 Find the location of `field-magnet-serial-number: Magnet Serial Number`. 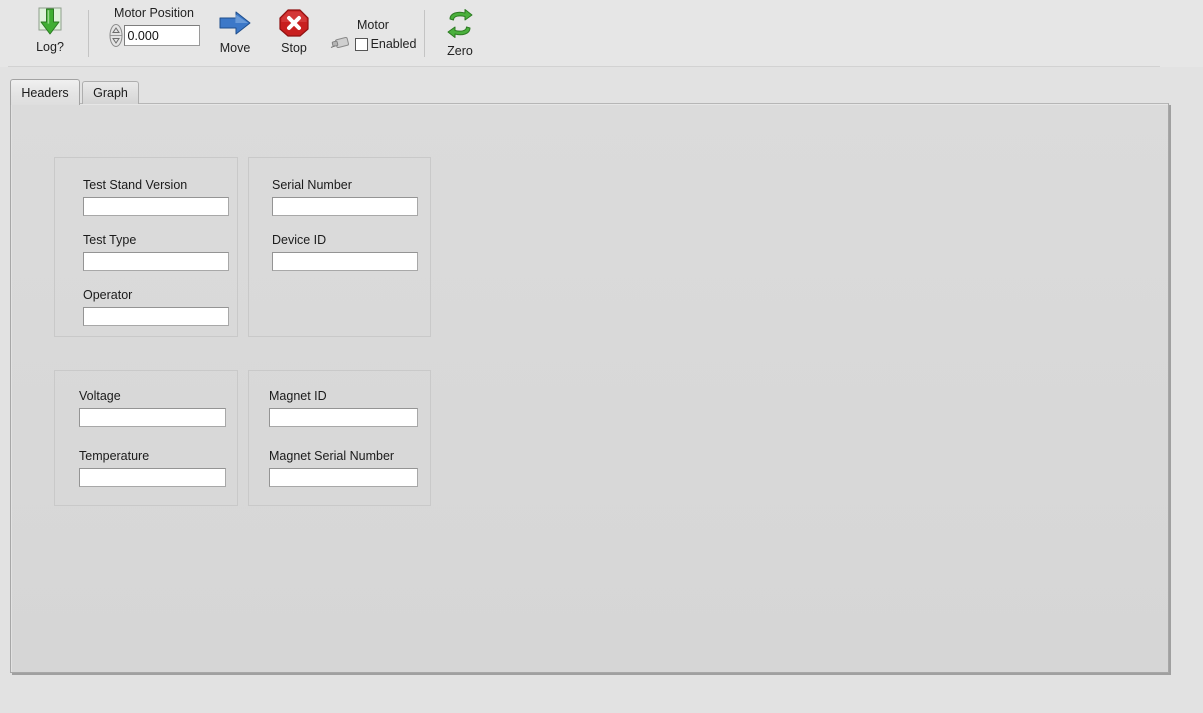

field-magnet-serial-number: Magnet Serial Number is located at coordinates (343, 468).